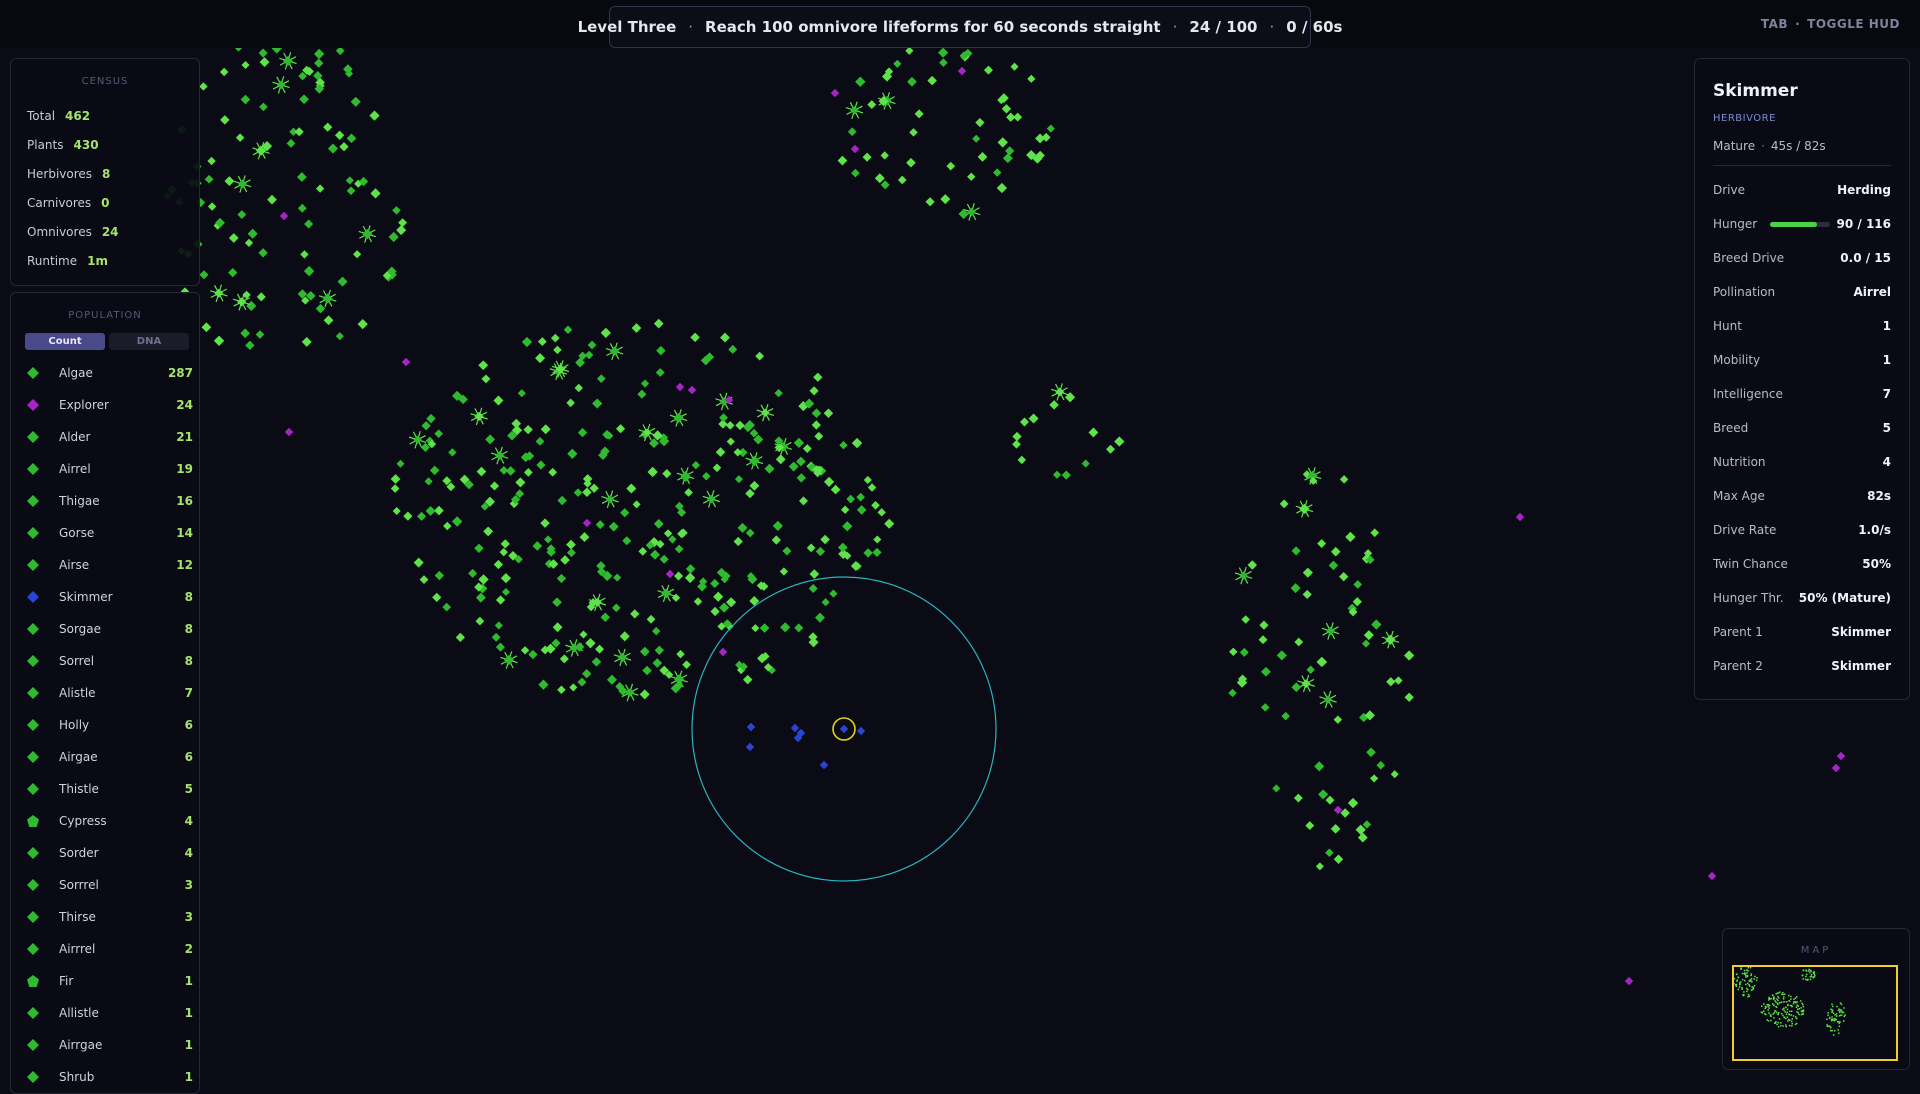 This screenshot has width=1920, height=1094. I want to click on species-row: Sorrel 8, so click(109, 661).